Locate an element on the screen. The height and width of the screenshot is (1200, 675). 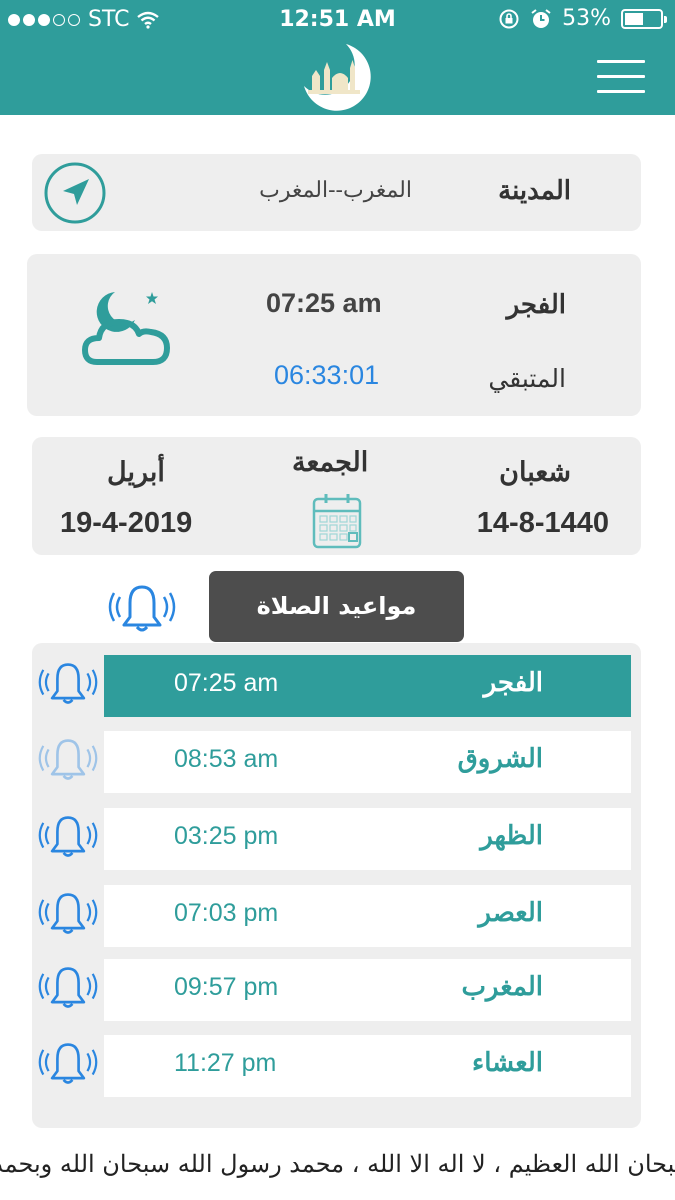
location-arrow-icon is located at coordinates (75, 193).